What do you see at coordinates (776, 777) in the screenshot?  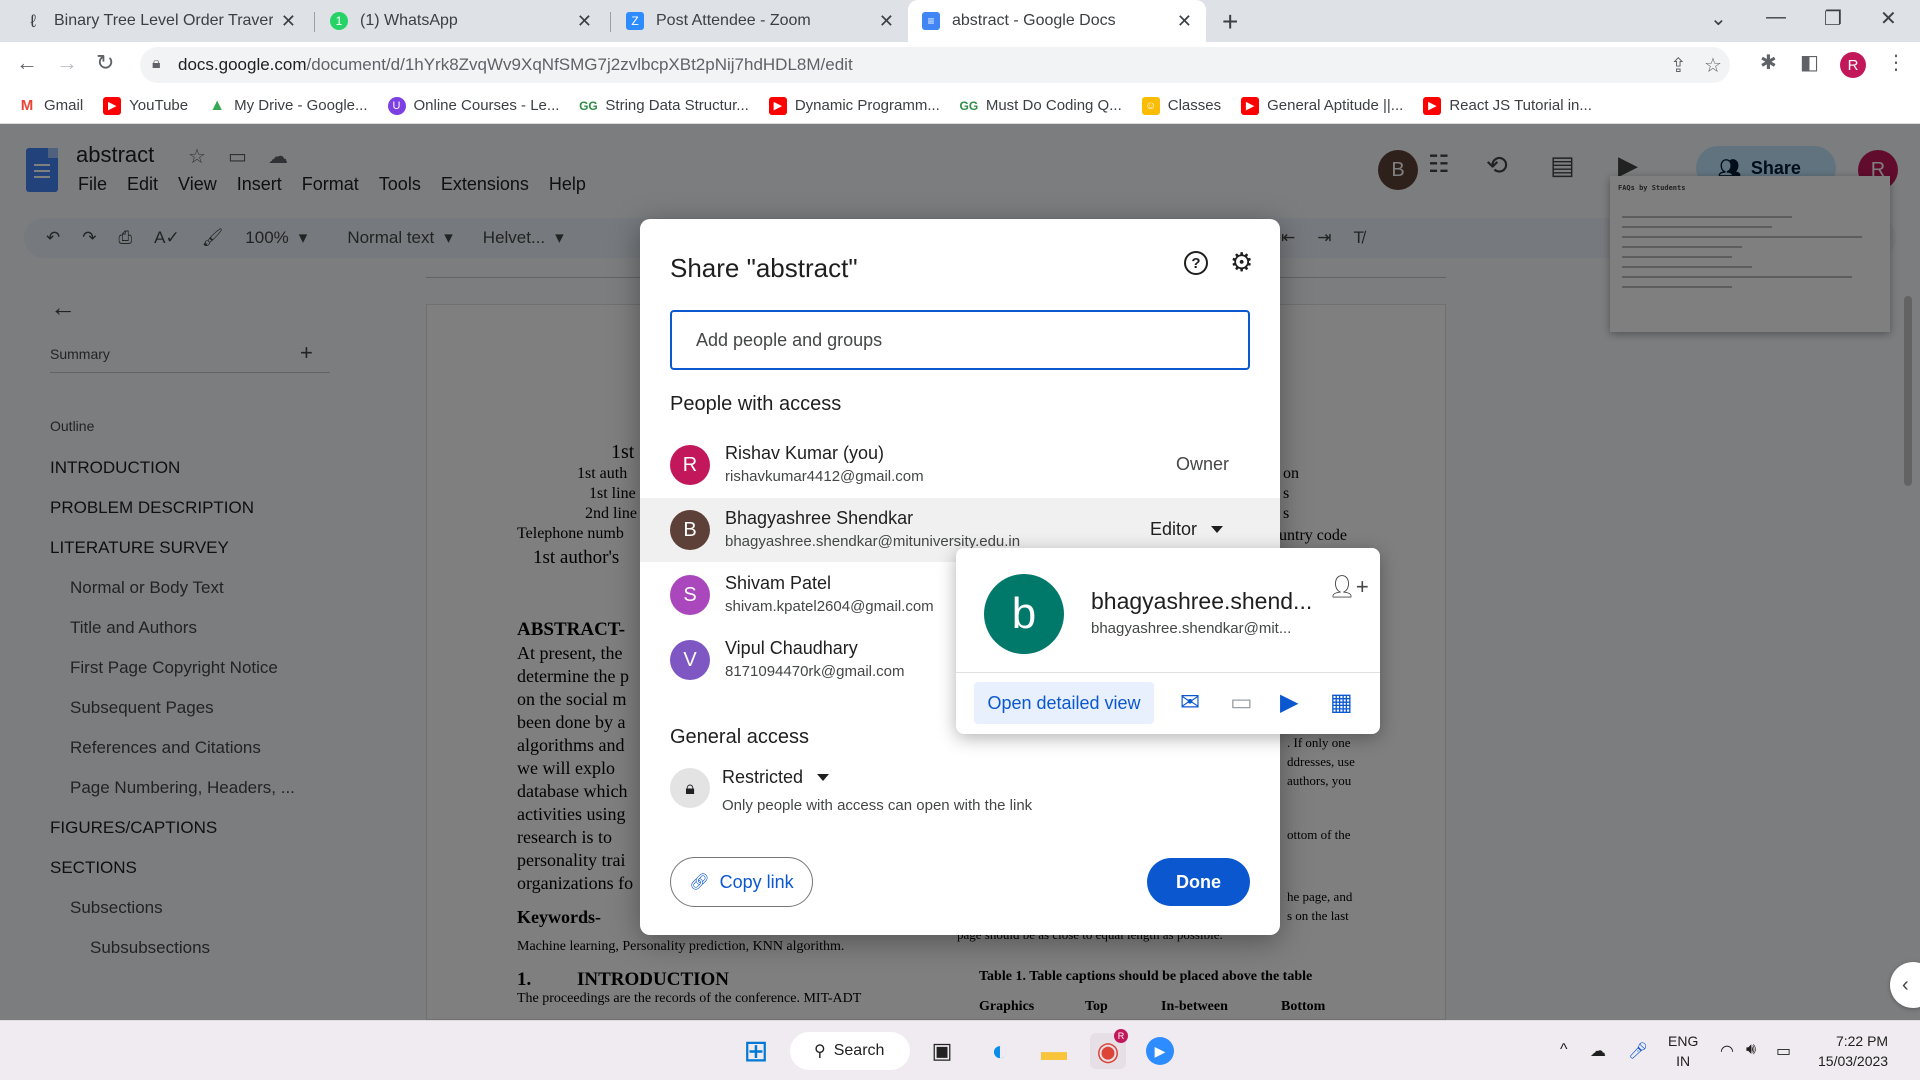 I see `access-level-dropdown: Restricted` at bounding box center [776, 777].